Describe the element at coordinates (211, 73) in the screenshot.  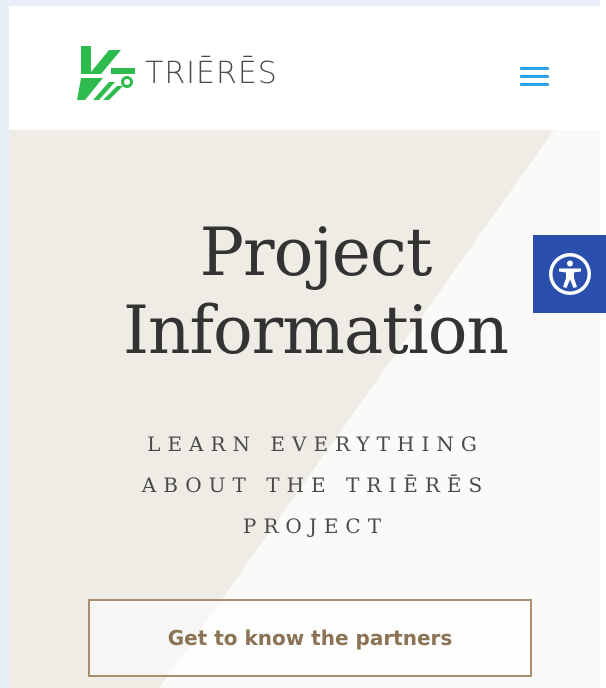
I see `logo-text: TRIĒRĒS` at that location.